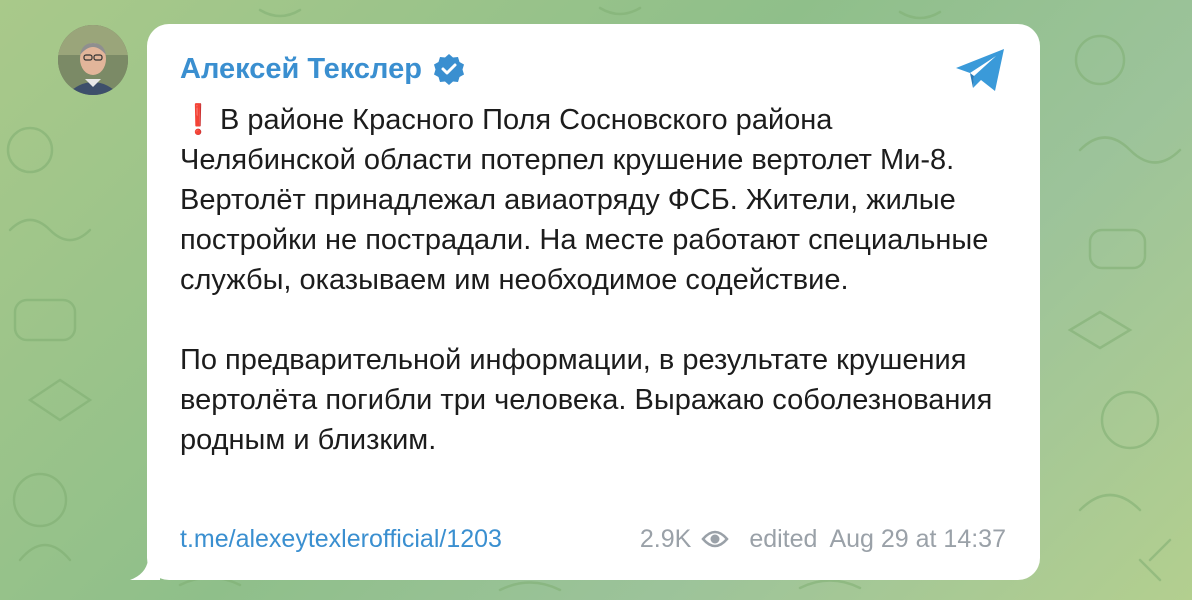  Describe the element at coordinates (917, 538) in the screenshot. I see `post-date: Aug 29 at 14:37` at that location.